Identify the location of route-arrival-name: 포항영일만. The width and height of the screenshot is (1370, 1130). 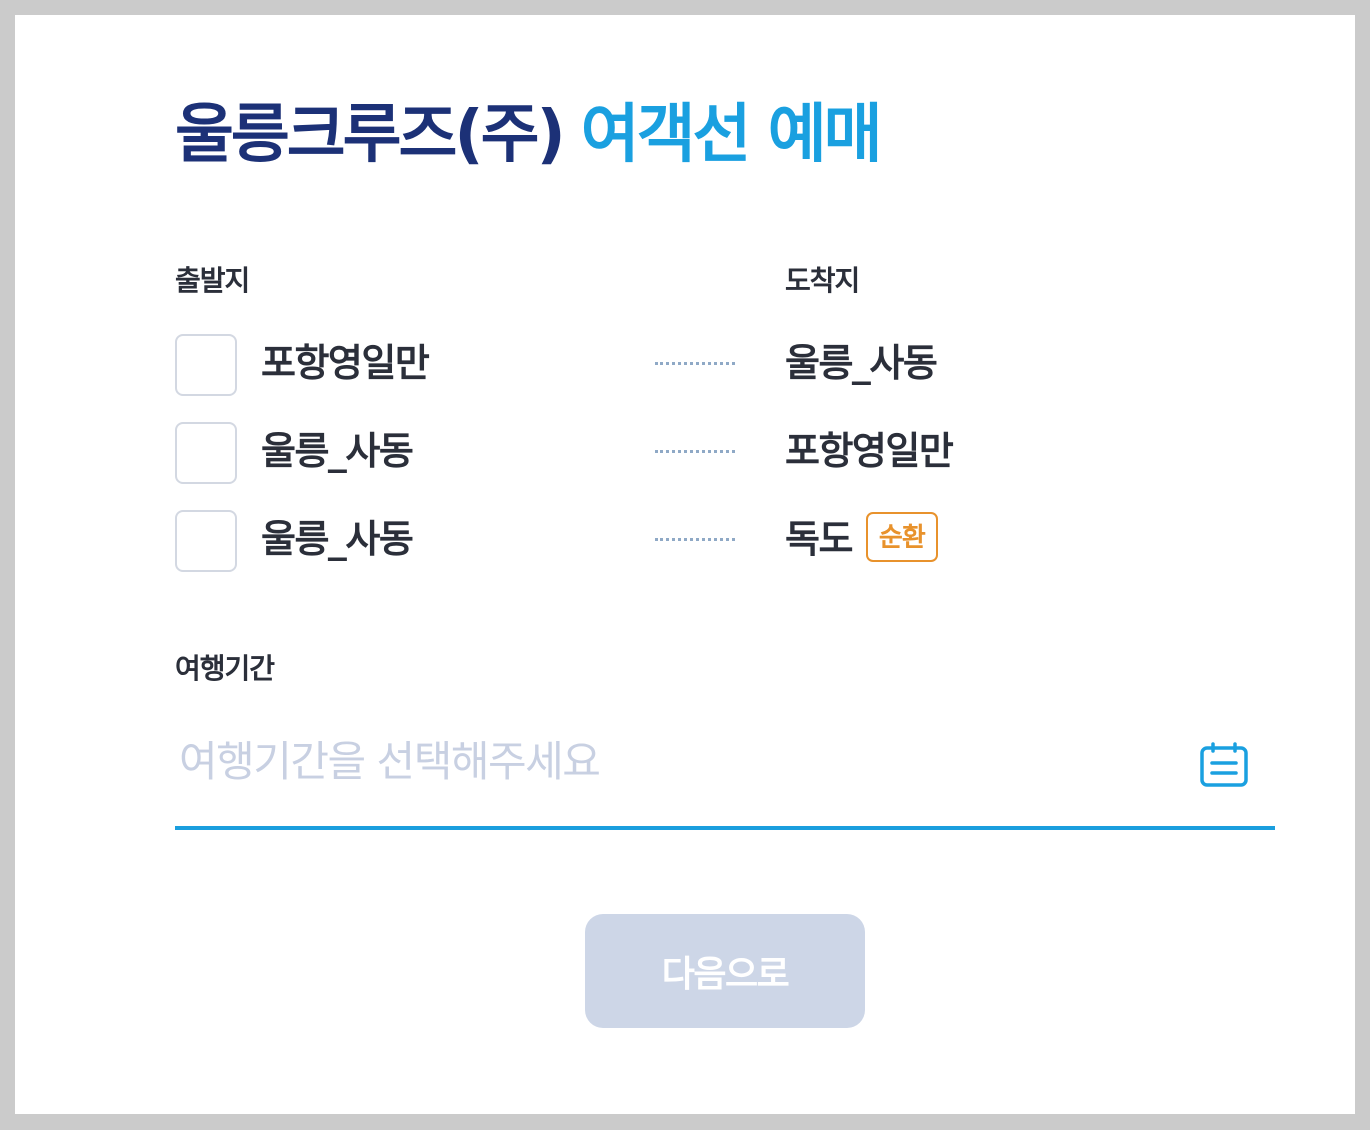
(869, 451).